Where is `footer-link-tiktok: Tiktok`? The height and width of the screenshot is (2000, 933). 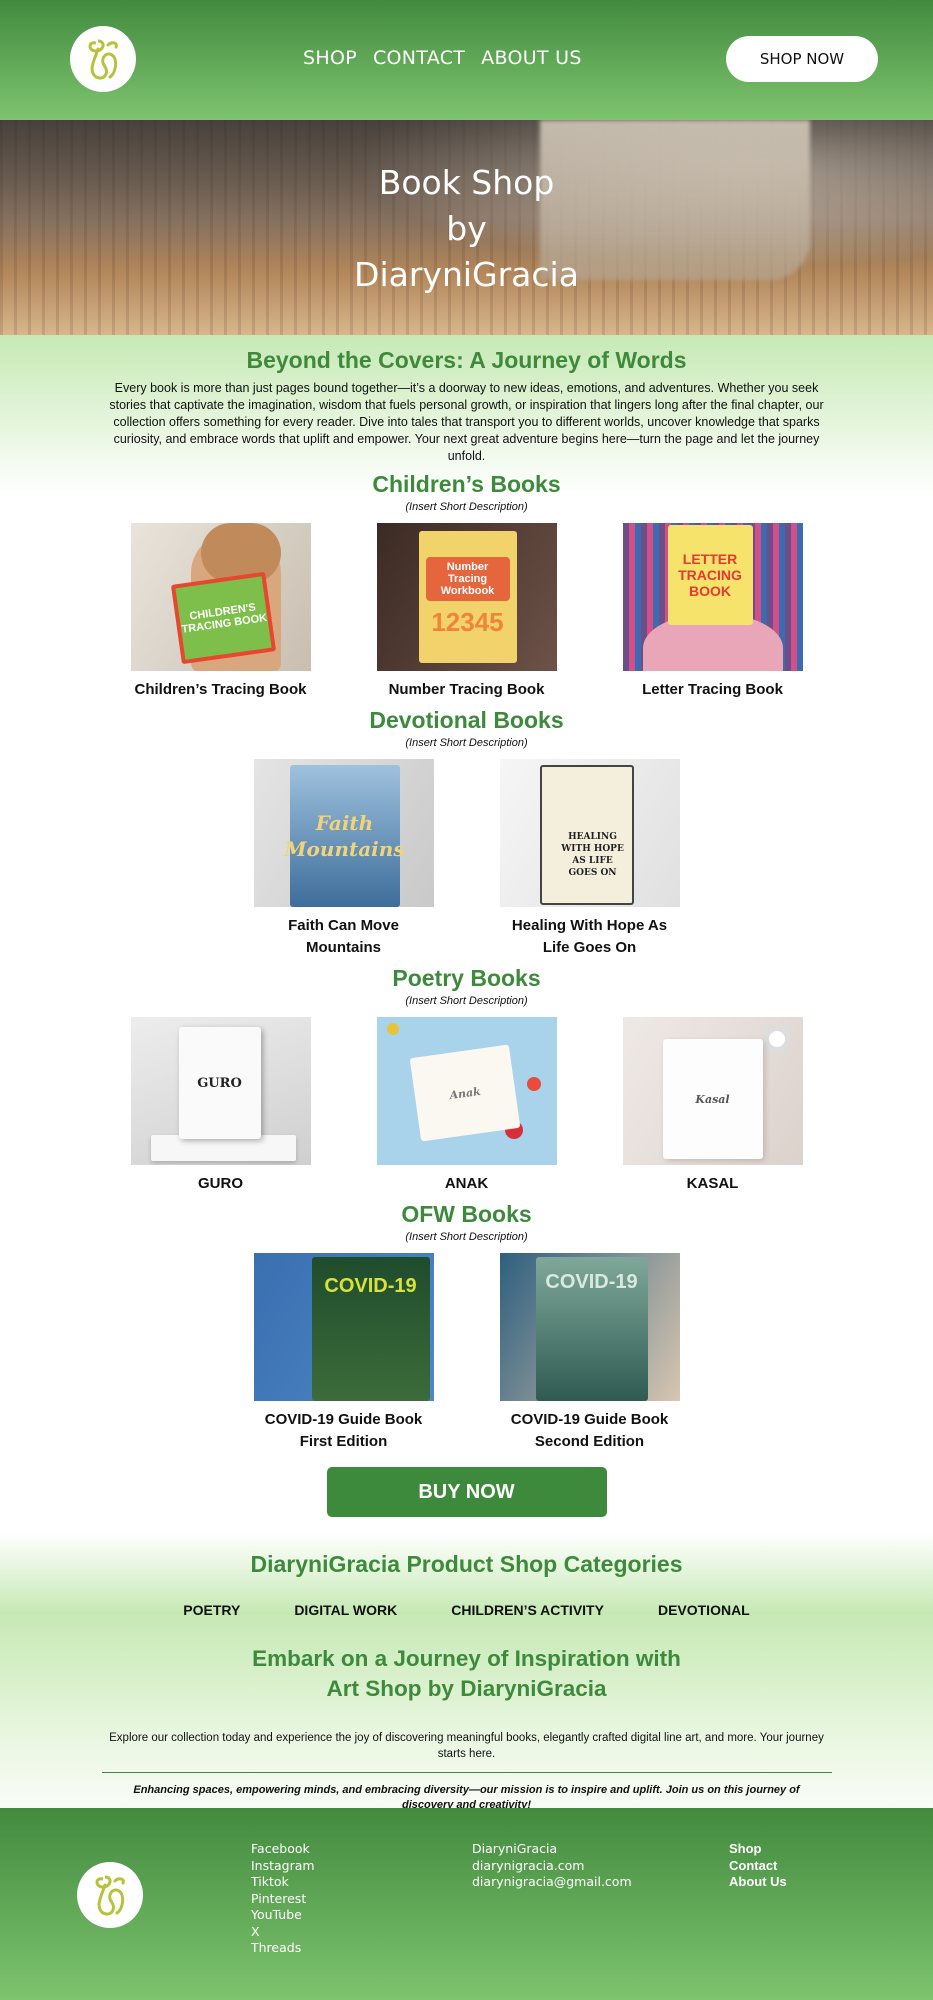 footer-link-tiktok: Tiktok is located at coordinates (283, 1882).